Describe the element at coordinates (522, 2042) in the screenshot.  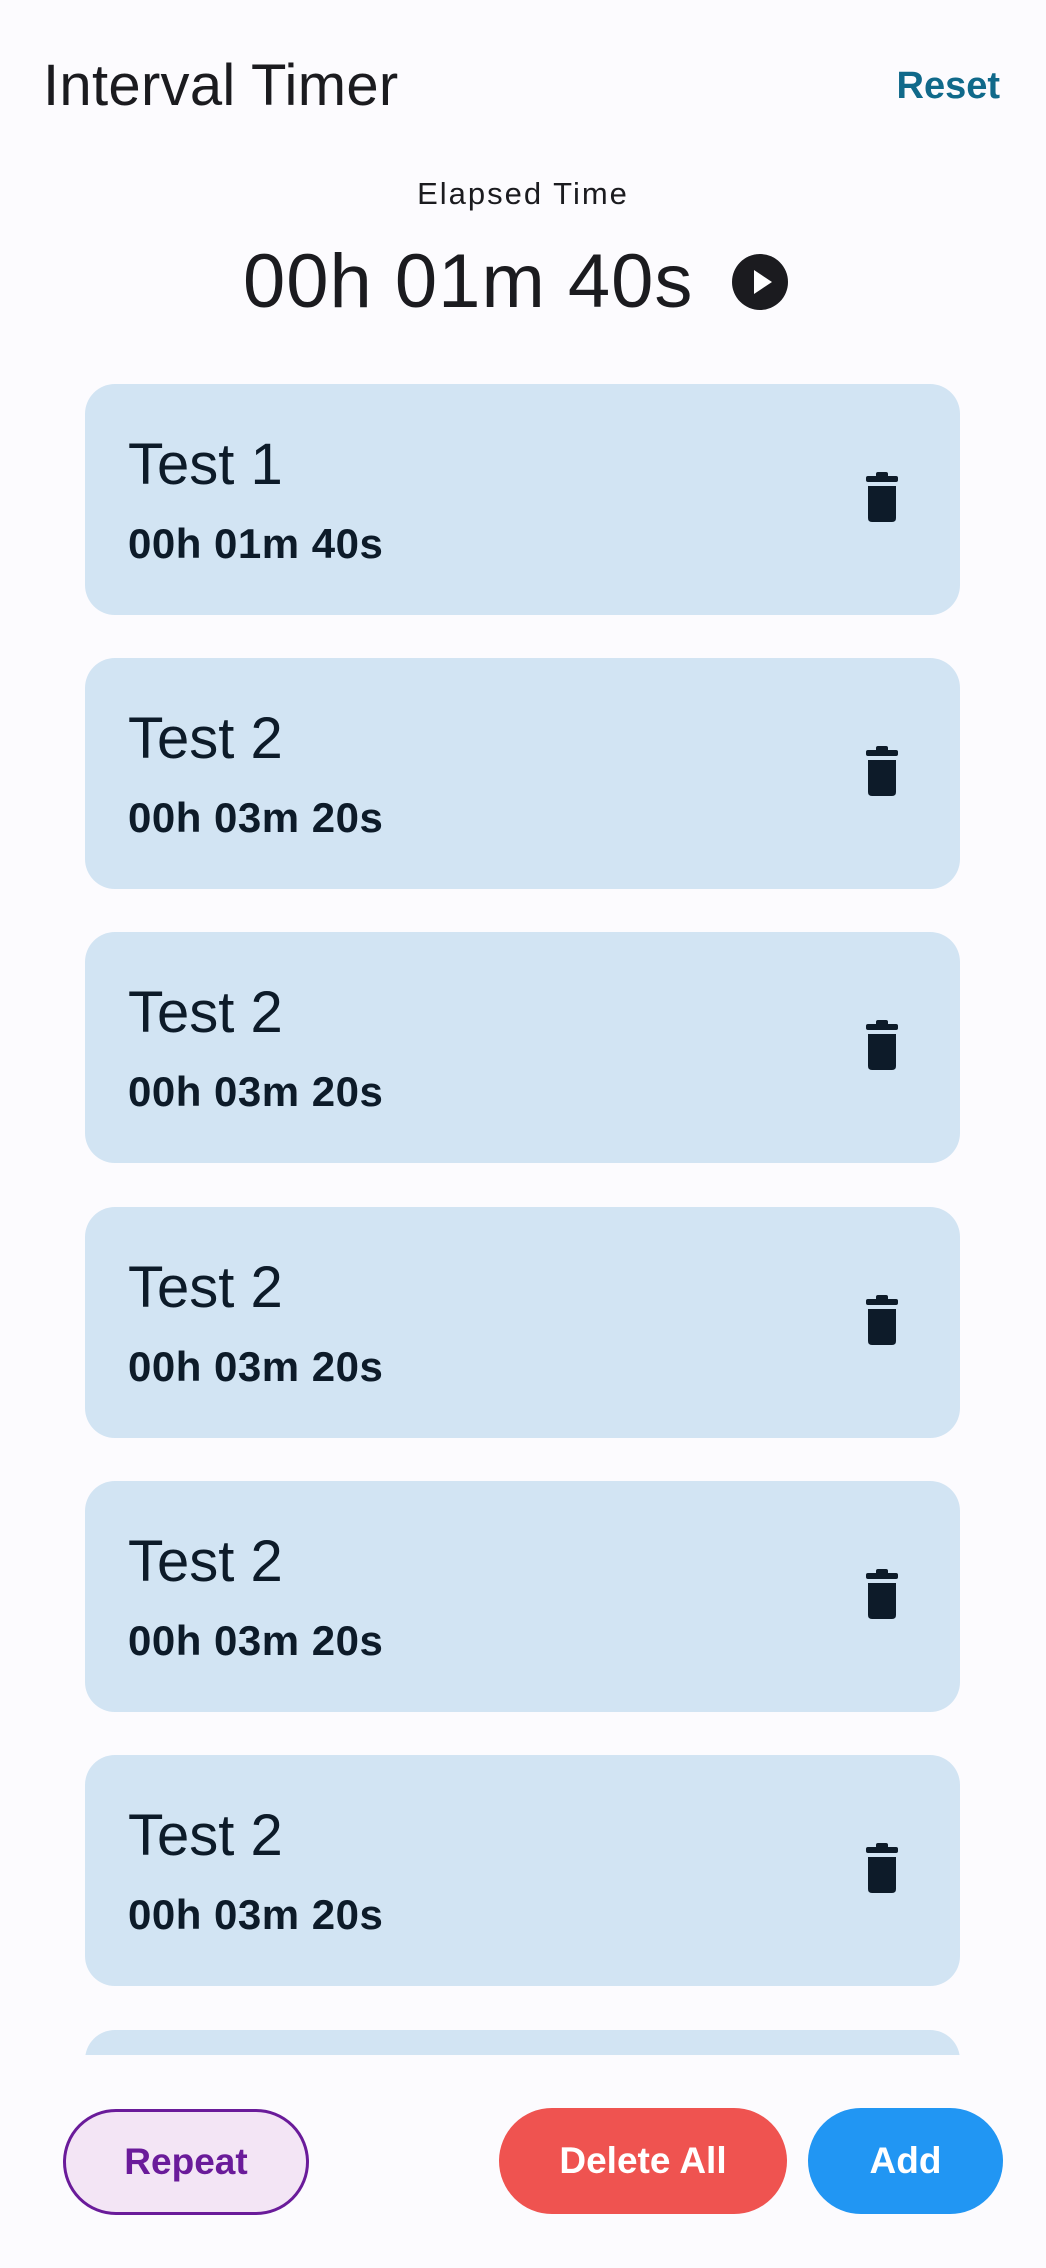
I see `interval-card-partial` at that location.